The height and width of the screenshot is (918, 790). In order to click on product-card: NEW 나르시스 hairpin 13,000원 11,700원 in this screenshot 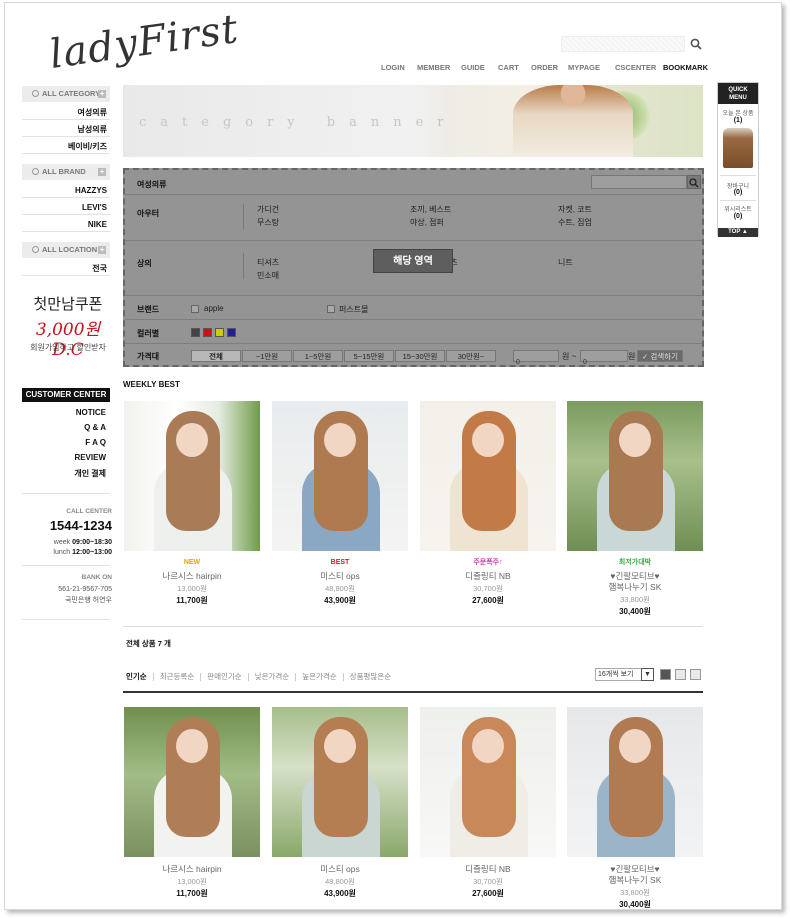, I will do `click(192, 503)`.